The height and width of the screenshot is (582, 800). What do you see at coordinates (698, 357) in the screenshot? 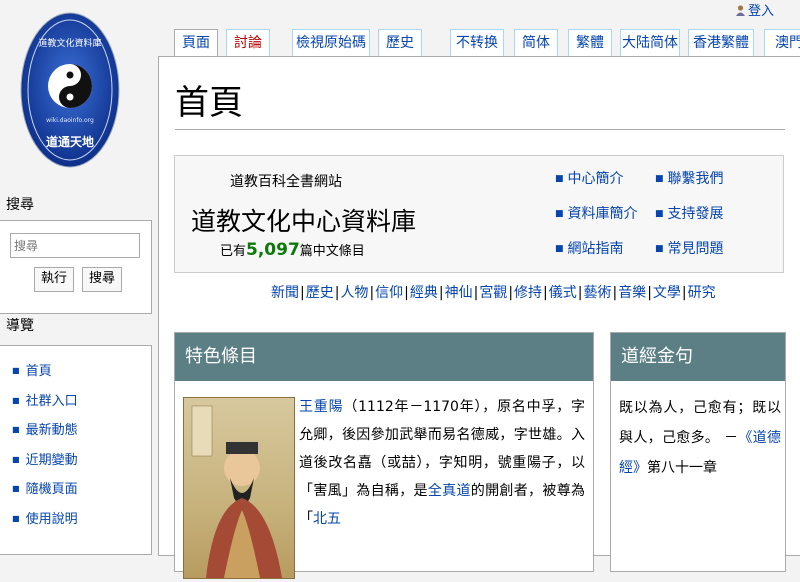
I see `quote-header: 道經金句` at bounding box center [698, 357].